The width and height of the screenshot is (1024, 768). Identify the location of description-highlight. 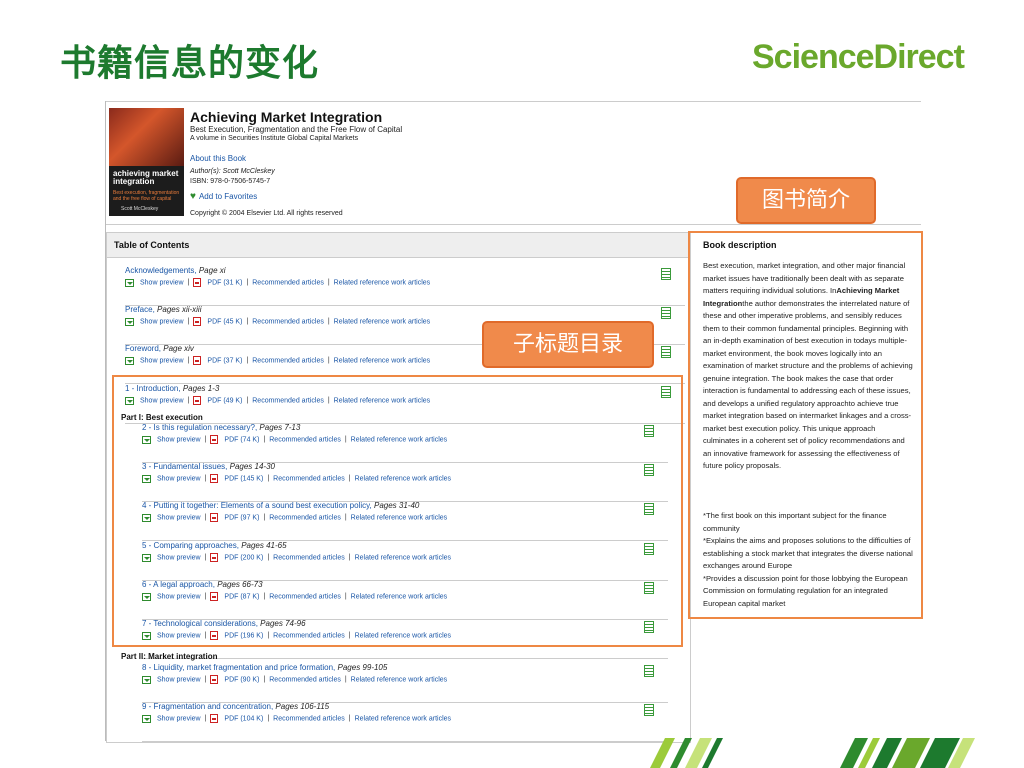
(805, 425).